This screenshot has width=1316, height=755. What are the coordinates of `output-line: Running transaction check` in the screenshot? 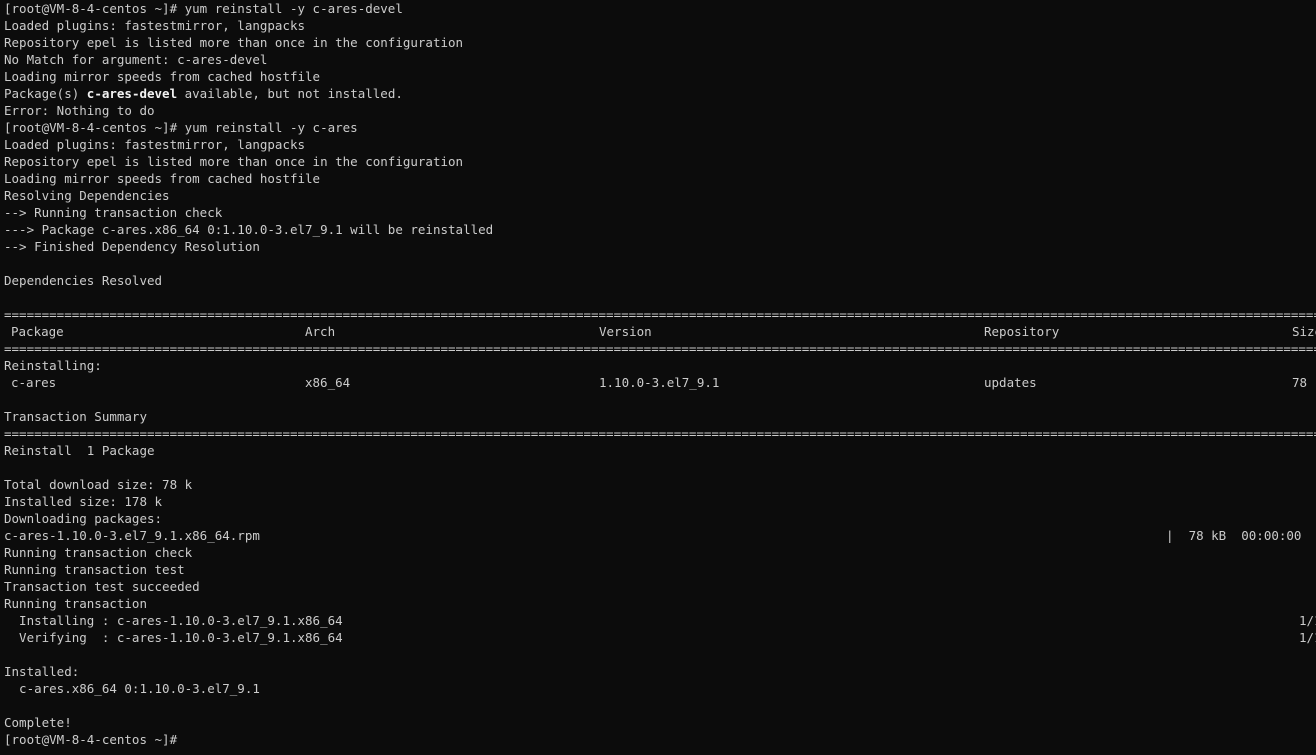 It's located at (98, 552).